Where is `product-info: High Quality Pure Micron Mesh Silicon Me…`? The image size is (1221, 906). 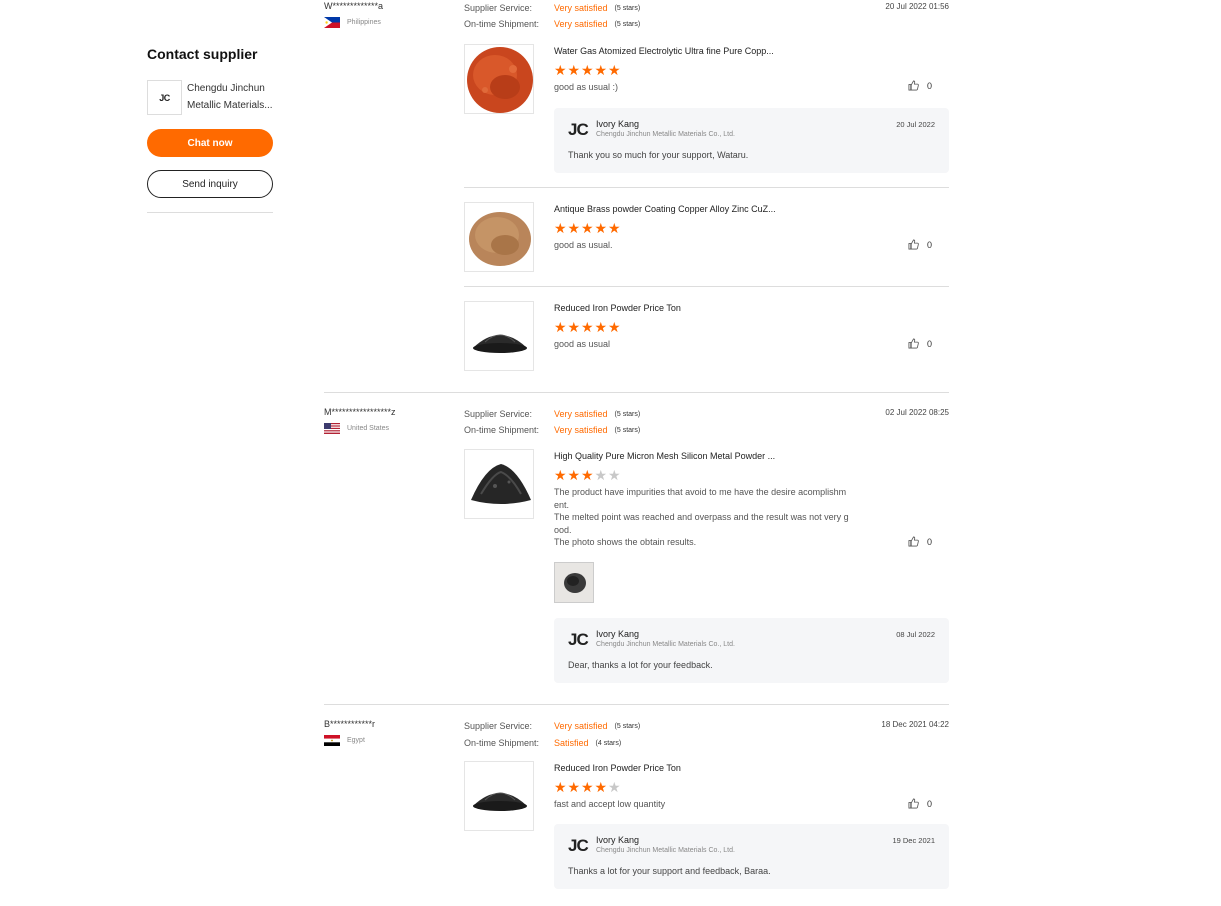
product-info: High Quality Pure Micron Mesh Silicon Me… is located at coordinates (714, 499).